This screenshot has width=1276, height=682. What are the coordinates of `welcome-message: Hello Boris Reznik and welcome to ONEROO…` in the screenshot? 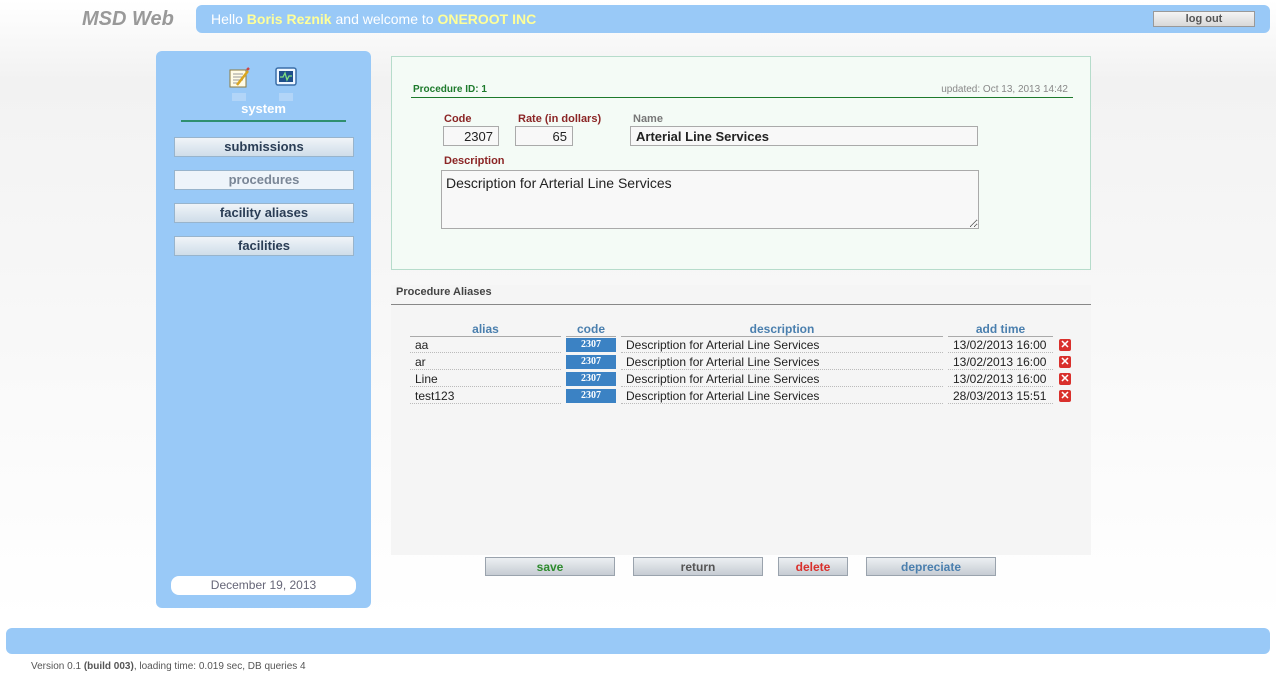 It's located at (374, 19).